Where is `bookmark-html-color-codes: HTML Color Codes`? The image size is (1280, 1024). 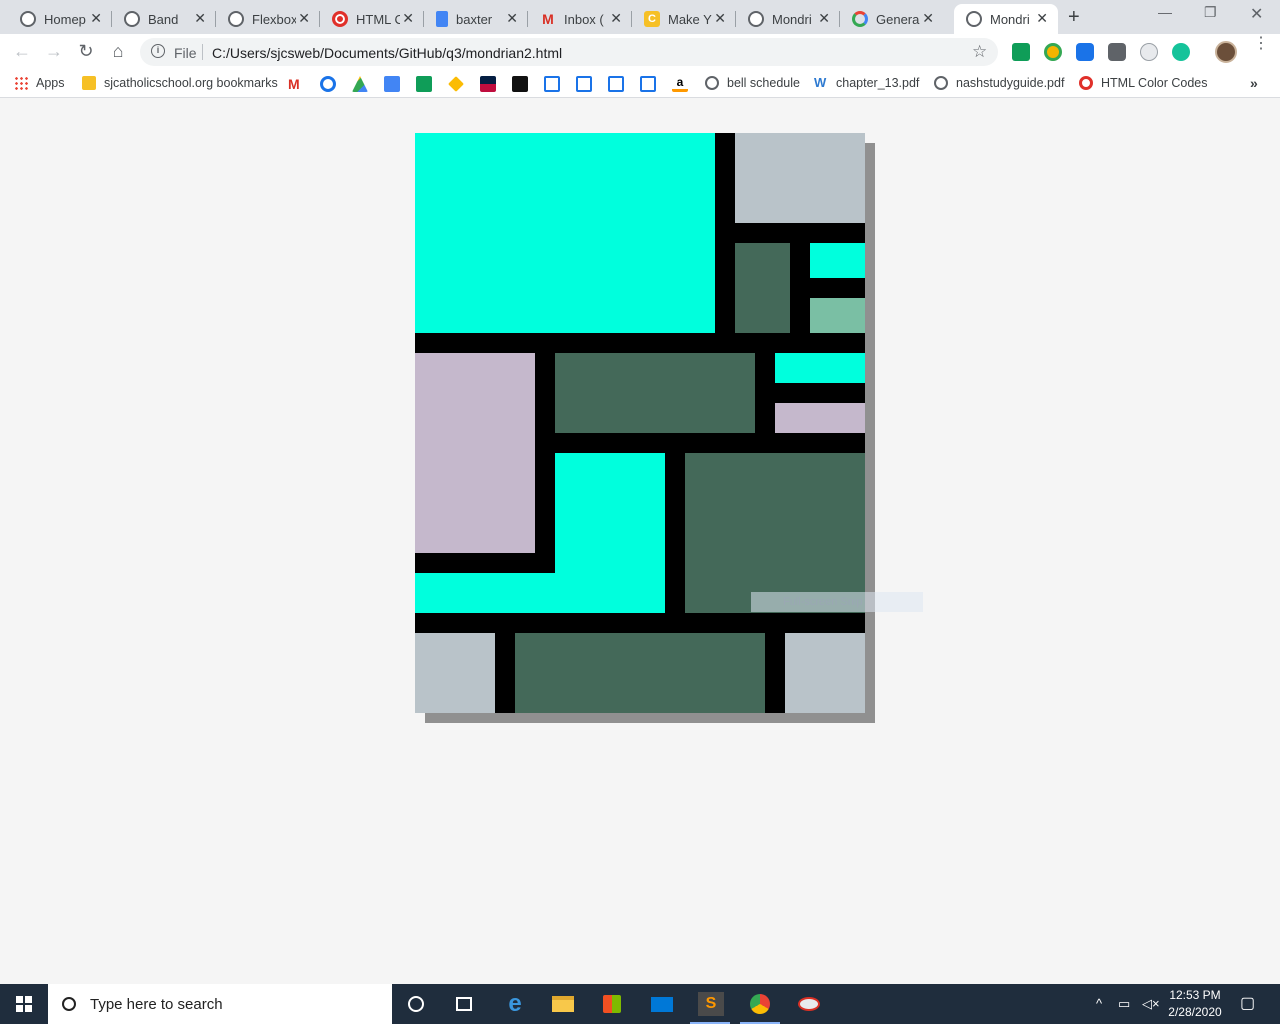
bookmark-html-color-codes: HTML Color Codes is located at coordinates (1143, 83).